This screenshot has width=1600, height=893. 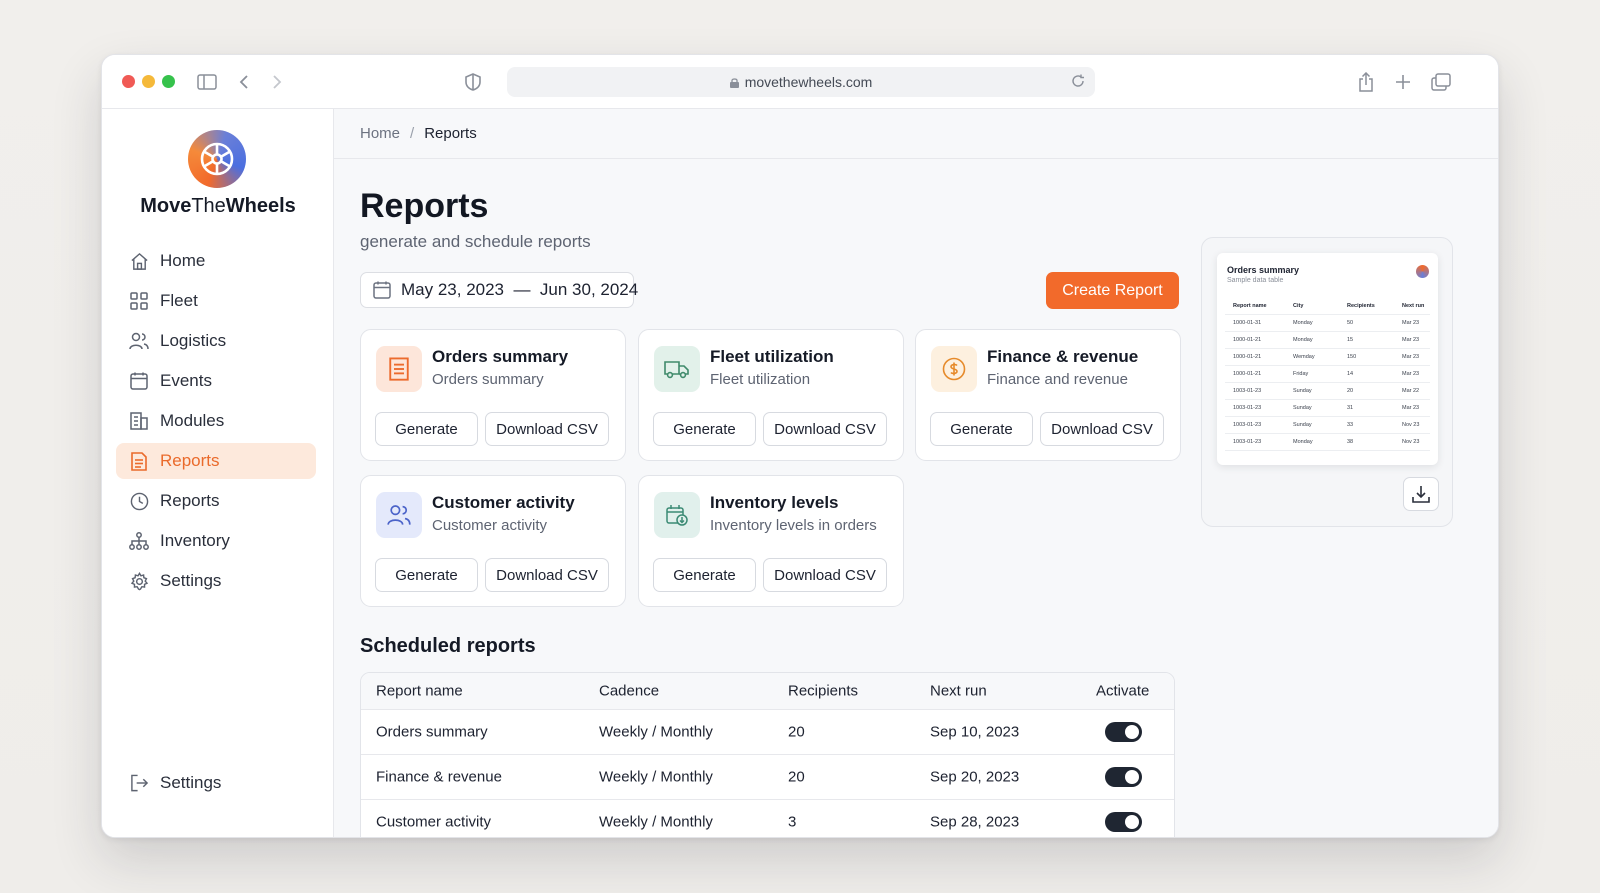 I want to click on preview-row: 1000-01-31 Monday 50 Mar 23, so click(x=1327, y=323).